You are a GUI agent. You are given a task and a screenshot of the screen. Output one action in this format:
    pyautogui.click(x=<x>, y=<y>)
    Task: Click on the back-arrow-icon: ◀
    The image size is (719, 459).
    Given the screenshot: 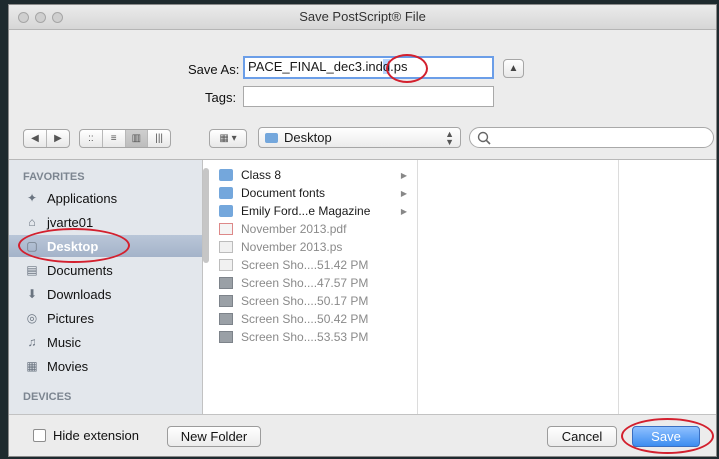 What is the action you would take?
    pyautogui.click(x=35, y=138)
    